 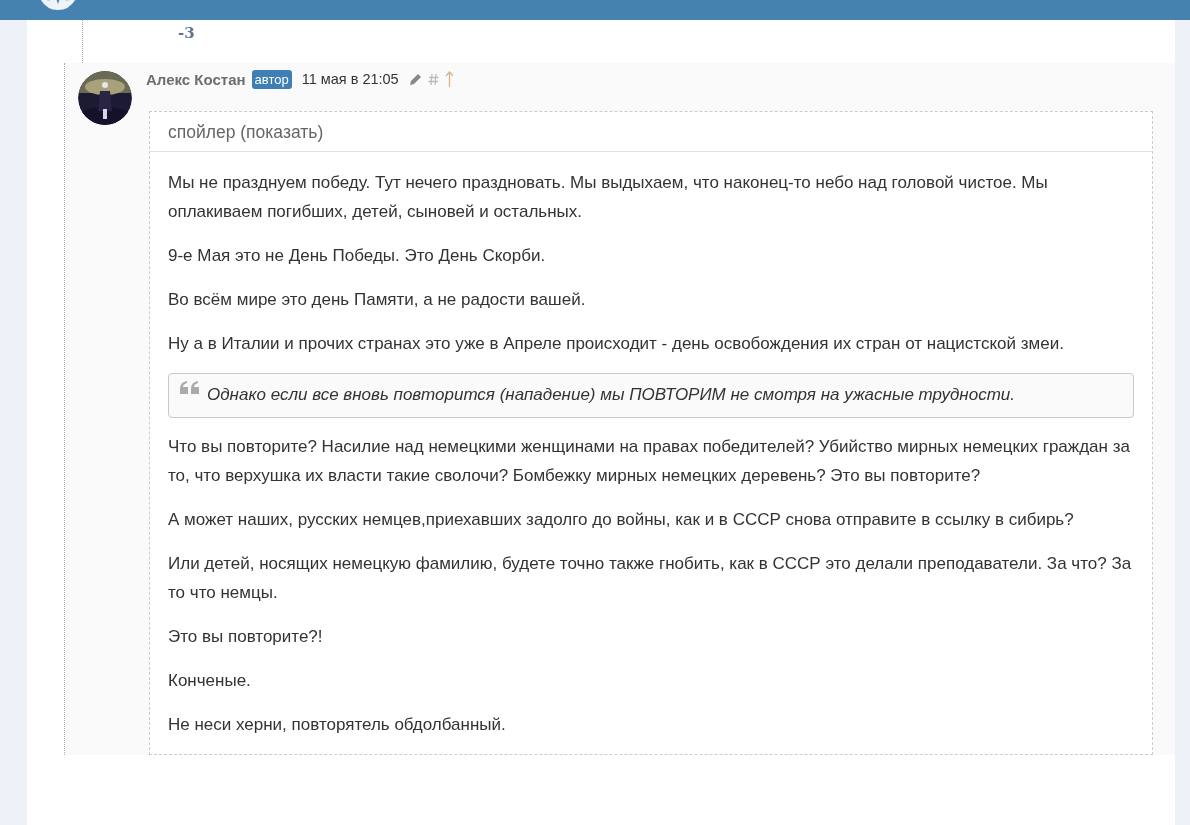 I want to click on comment-paragraph: Это вы повторите?!, so click(x=246, y=637).